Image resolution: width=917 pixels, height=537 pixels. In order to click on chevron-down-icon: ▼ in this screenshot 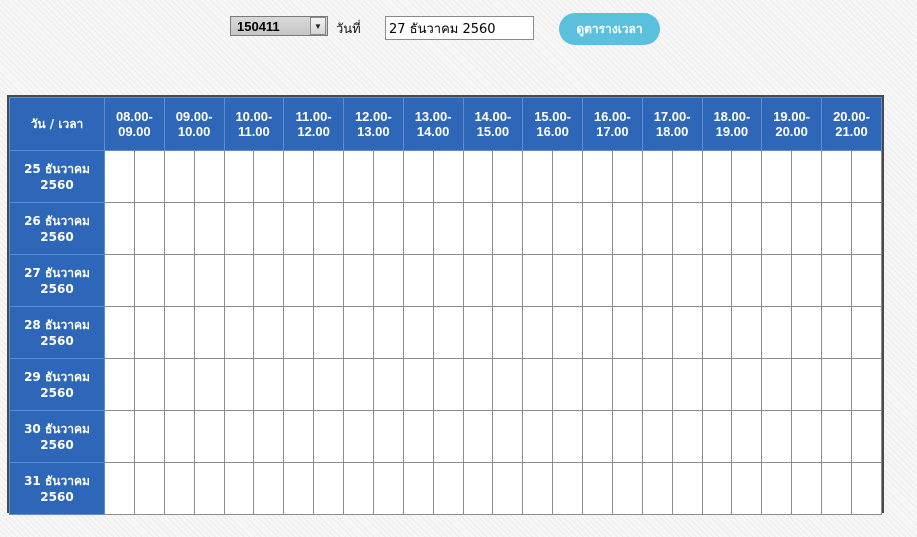, I will do `click(318, 26)`.